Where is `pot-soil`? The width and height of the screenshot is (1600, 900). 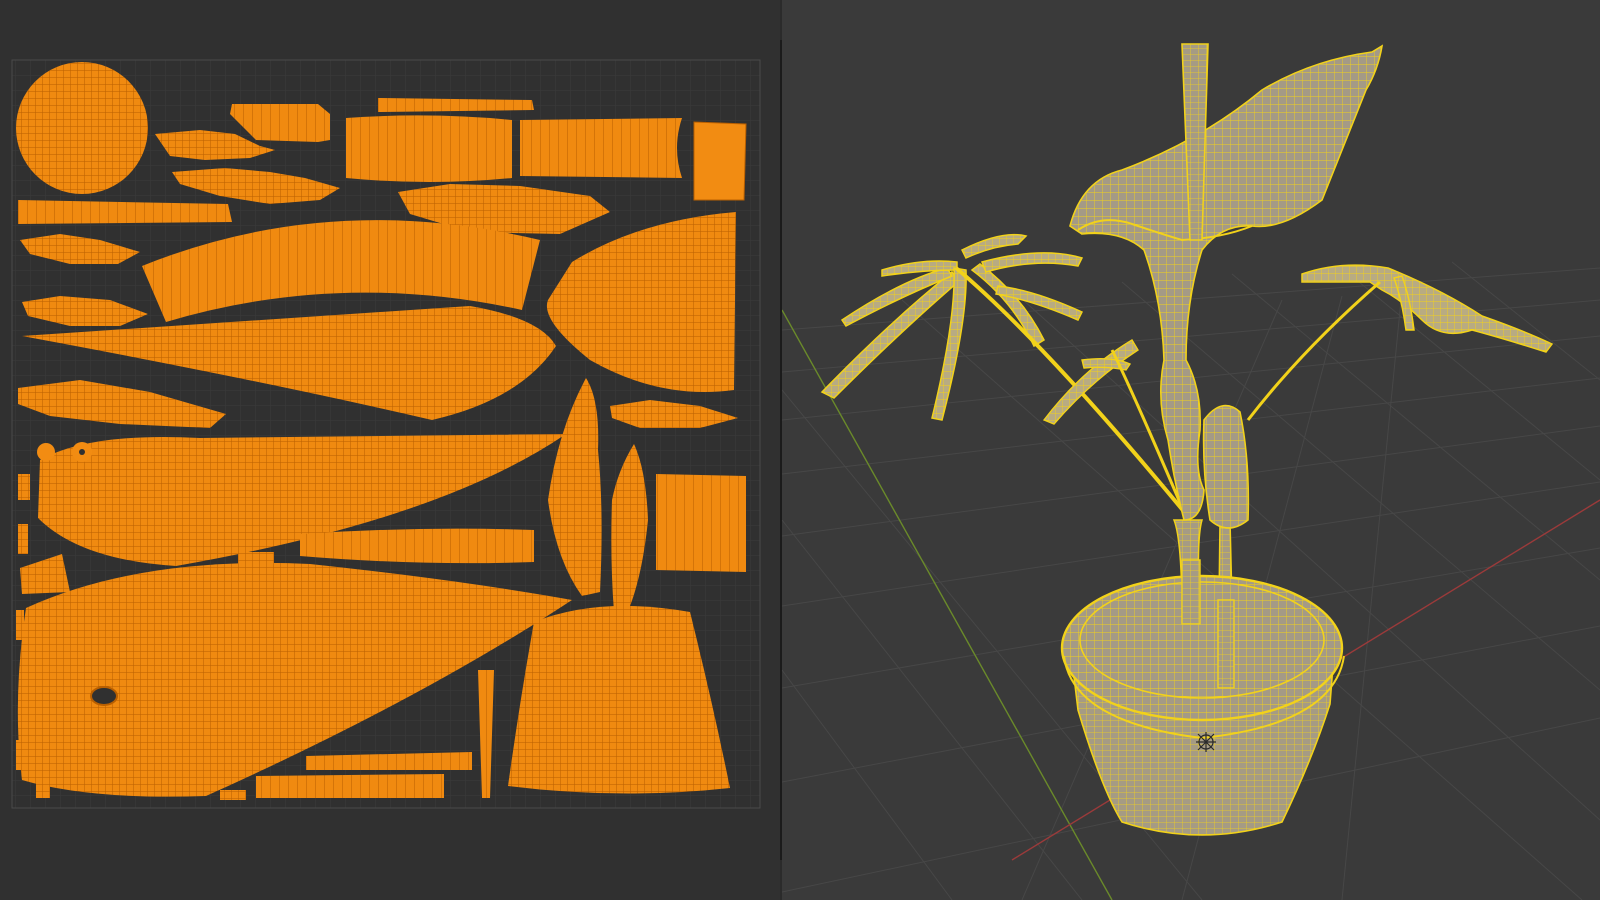 pot-soil is located at coordinates (1202, 640).